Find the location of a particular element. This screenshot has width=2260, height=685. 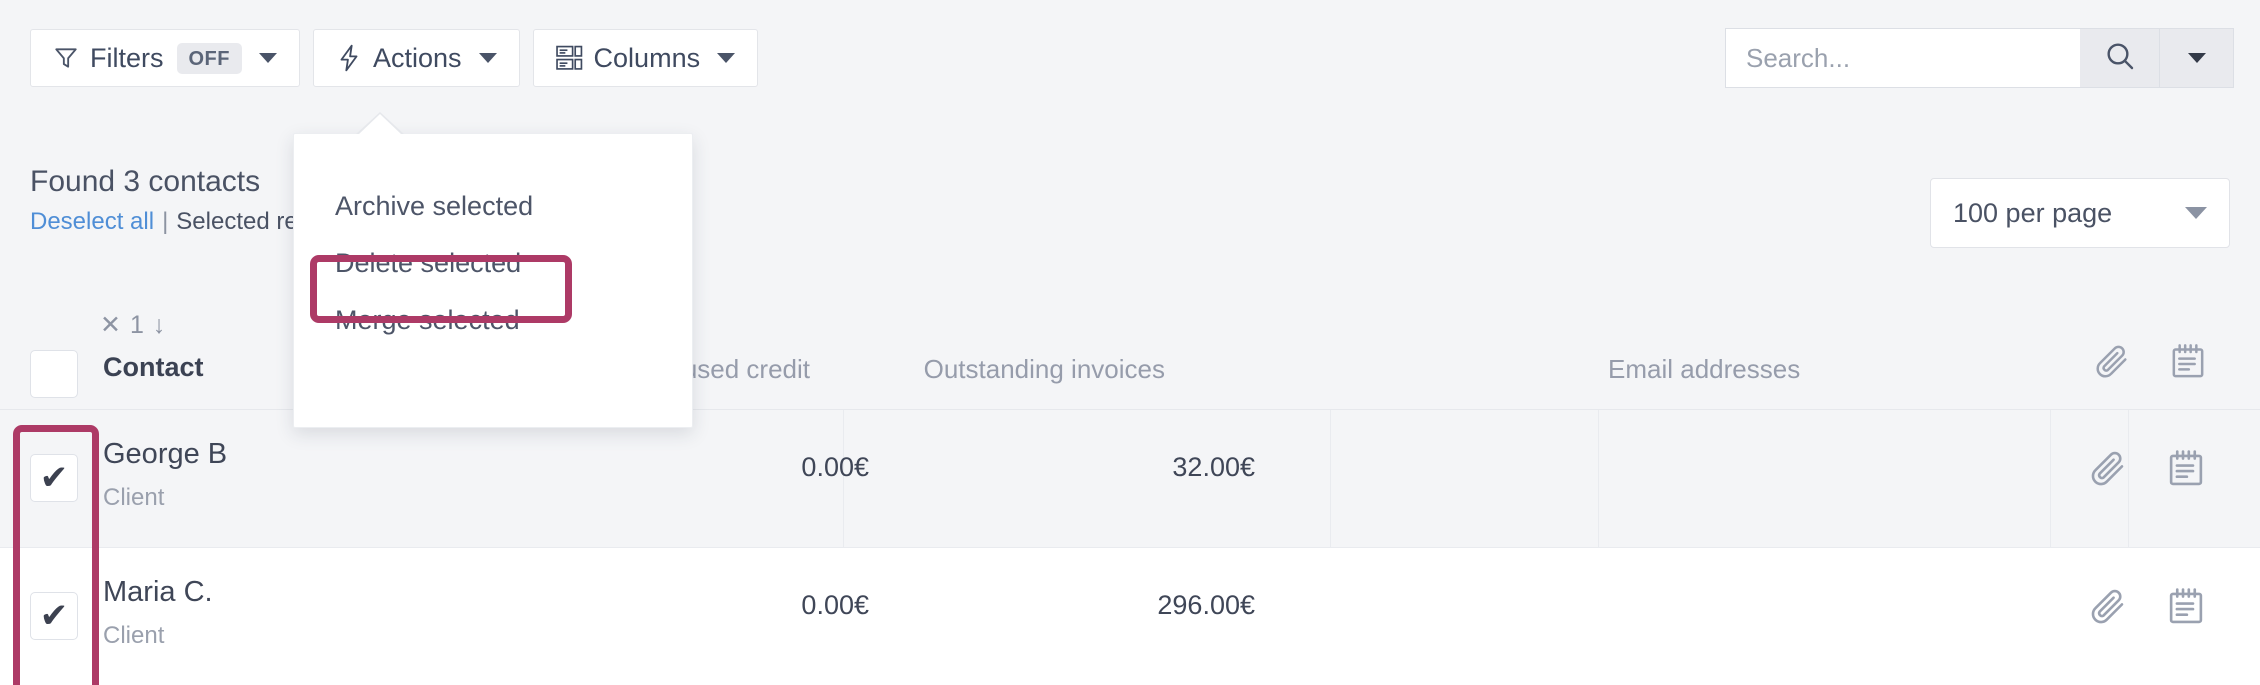

dropdown-arrow is located at coordinates (380, 123).